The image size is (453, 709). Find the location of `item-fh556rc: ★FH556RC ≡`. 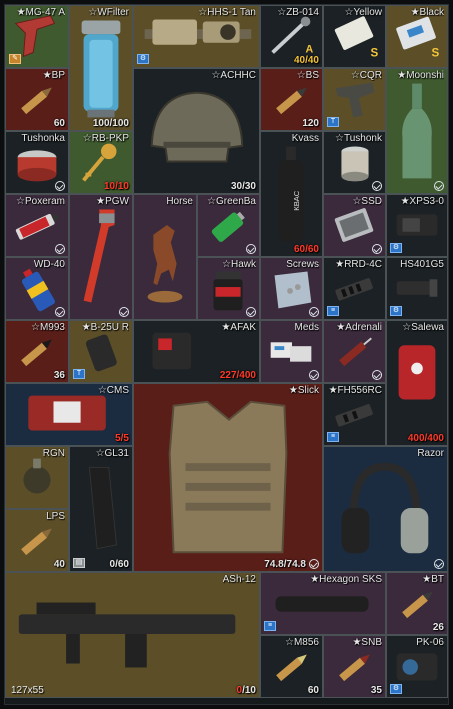

item-fh556rc: ★FH556RC ≡ is located at coordinates (354, 414).